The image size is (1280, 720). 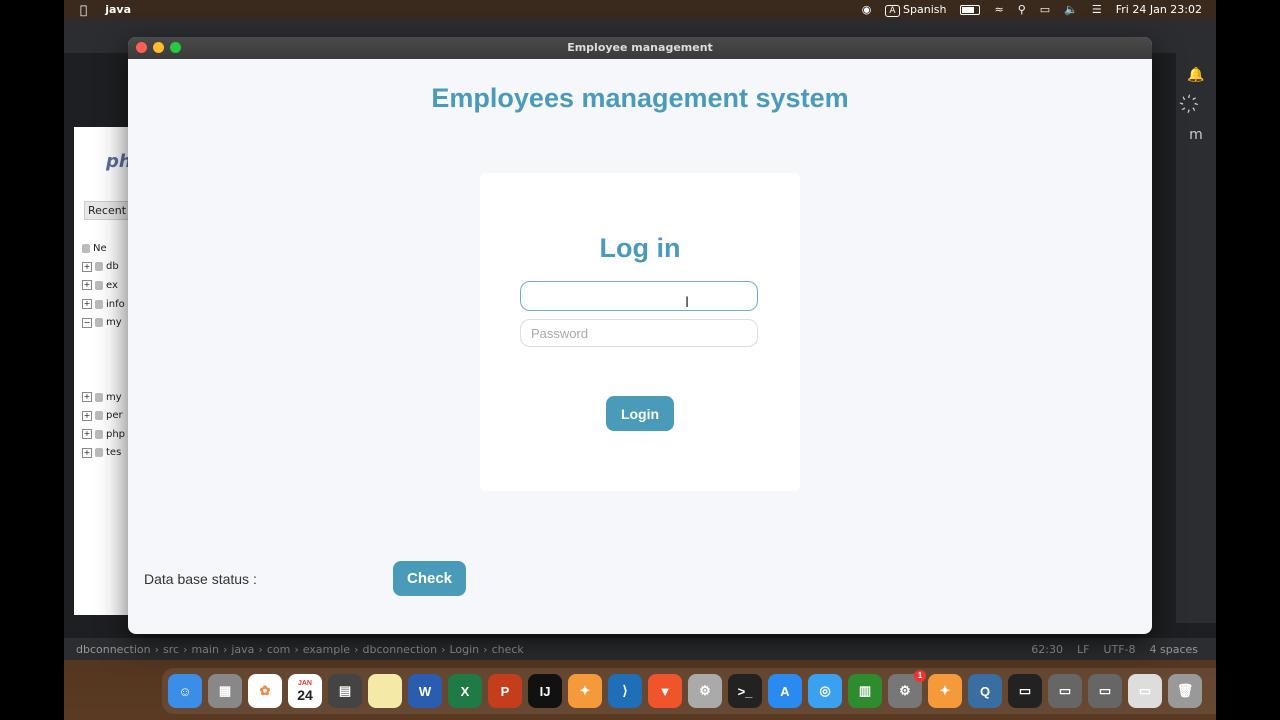 What do you see at coordinates (1159, 9) in the screenshot?
I see `menu-bar-clock: Fri 24 Jan 23:02` at bounding box center [1159, 9].